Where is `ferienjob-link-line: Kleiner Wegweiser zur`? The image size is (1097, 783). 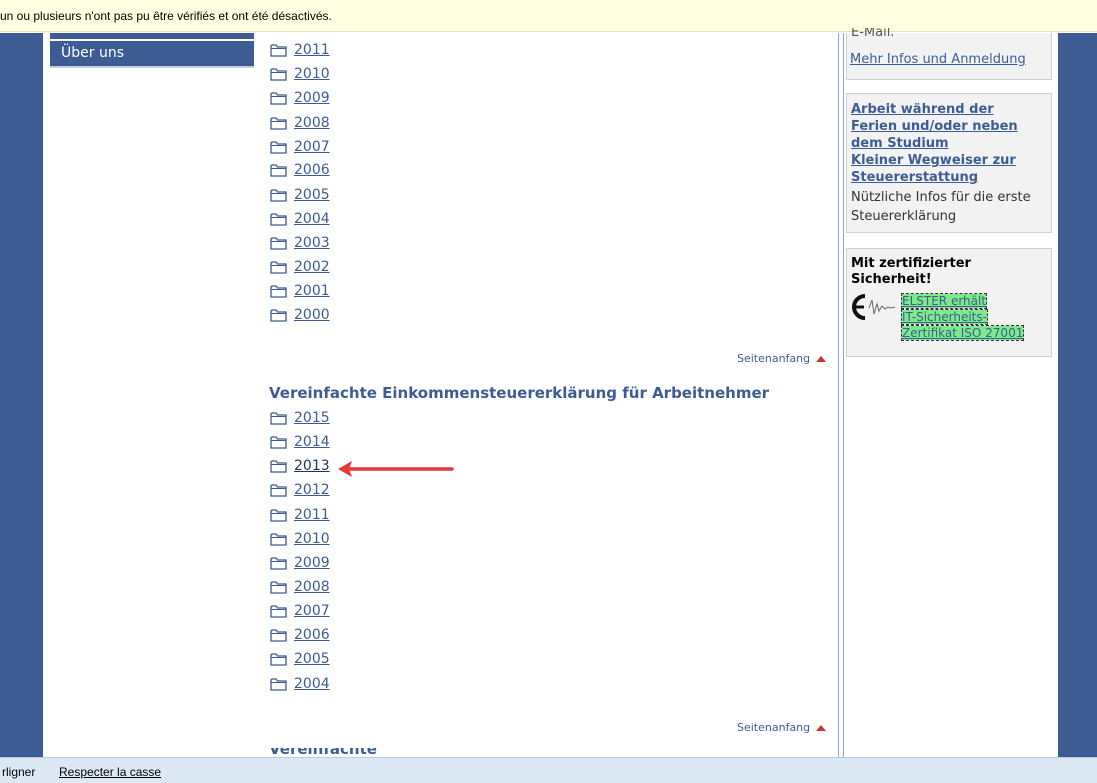
ferienjob-link-line: Kleiner Wegweiser zur is located at coordinates (933, 160).